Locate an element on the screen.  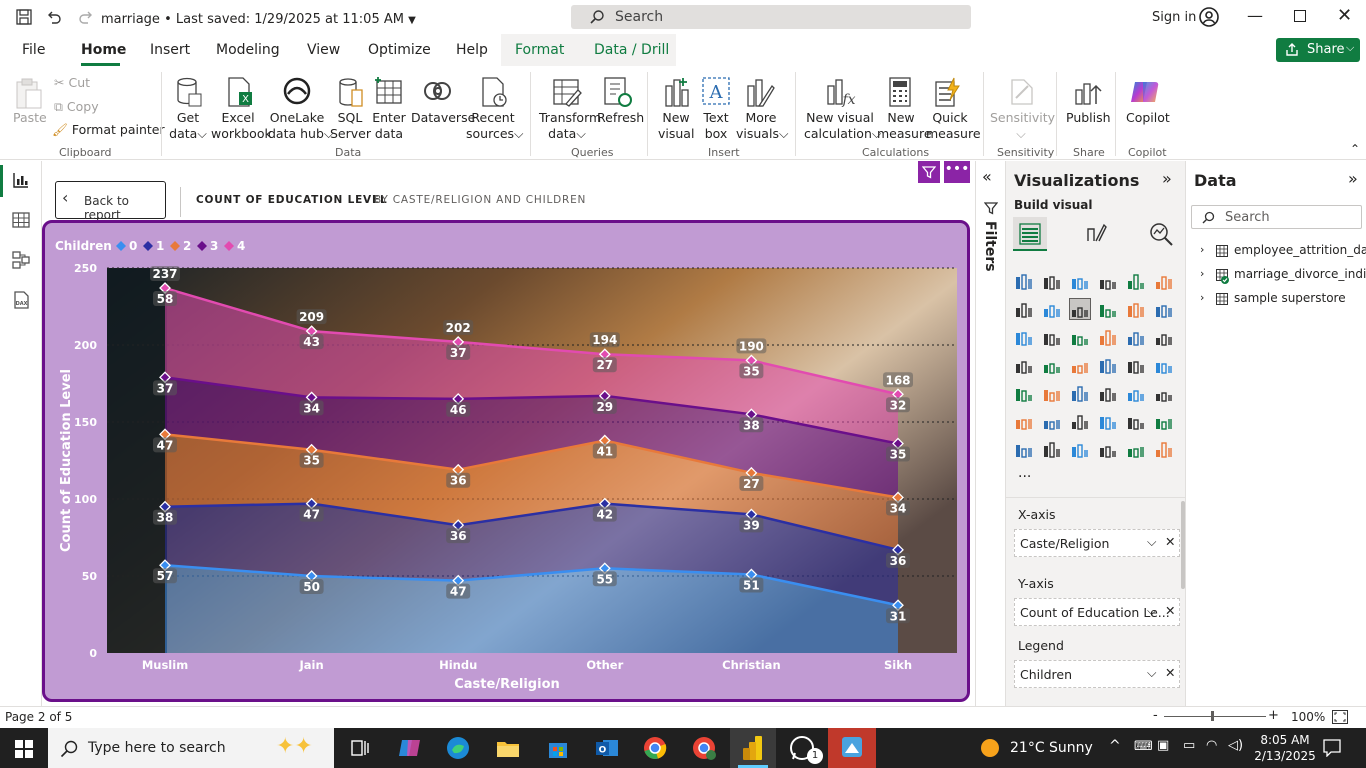
edge-icon is located at coordinates (458, 748).